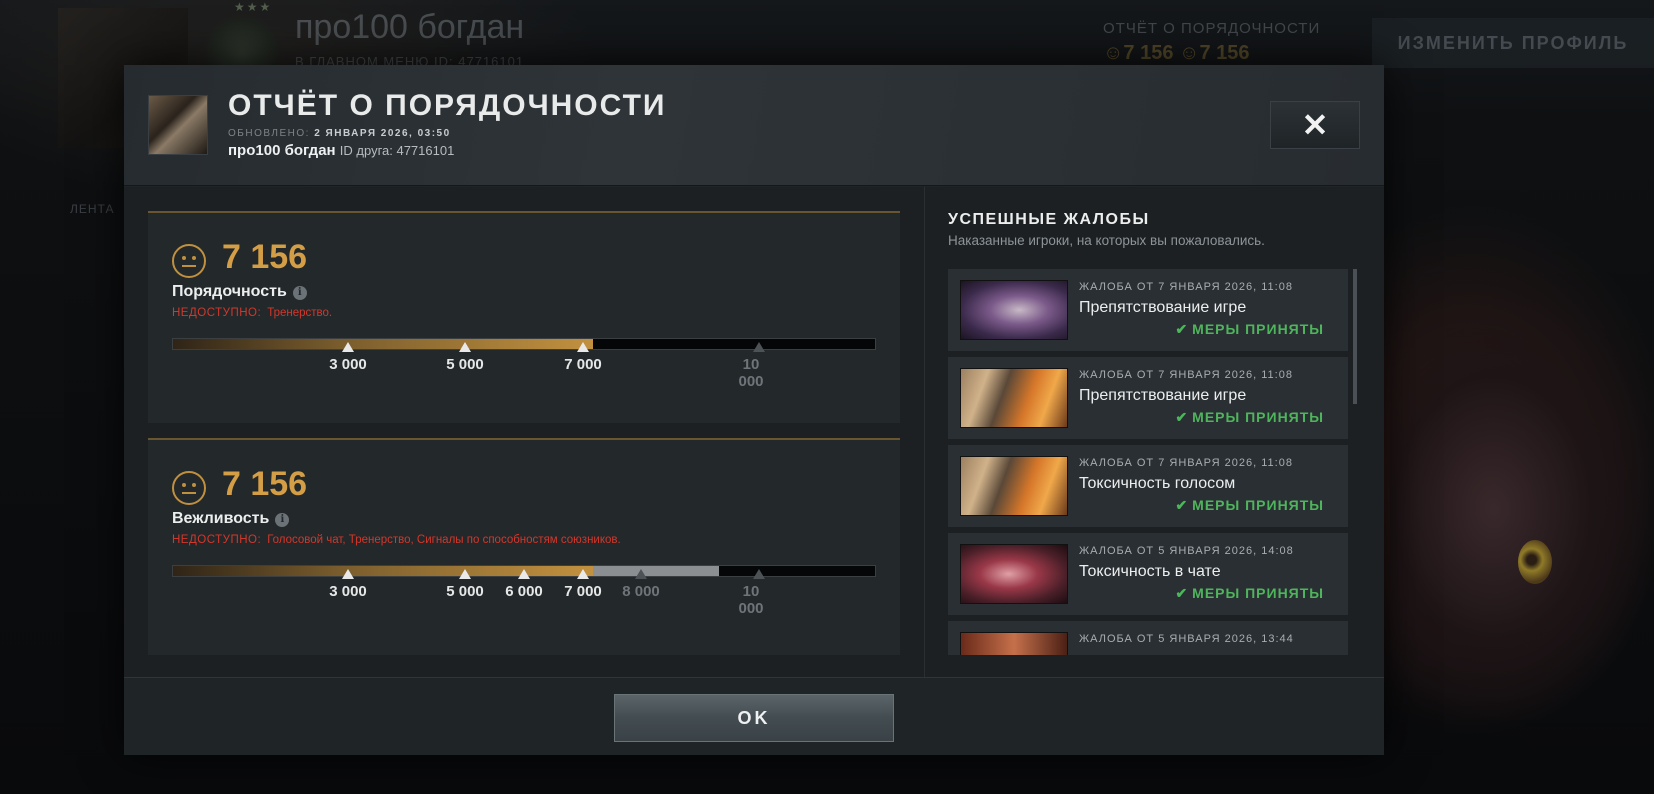 This screenshot has height=794, width=1654. I want to click on behavior-score: 7 156, so click(265, 484).